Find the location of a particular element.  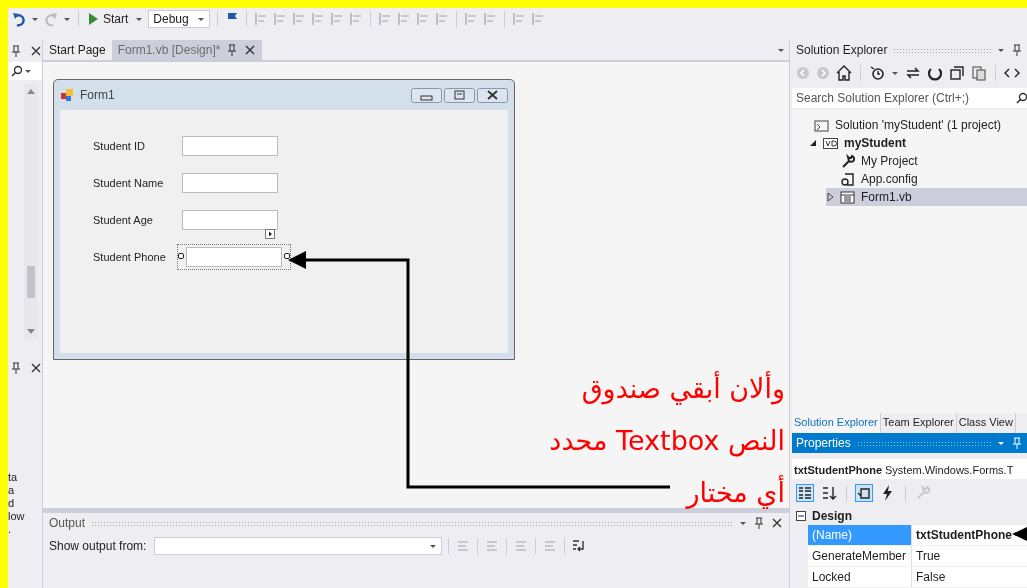

property-name: Locked is located at coordinates (860, 577).